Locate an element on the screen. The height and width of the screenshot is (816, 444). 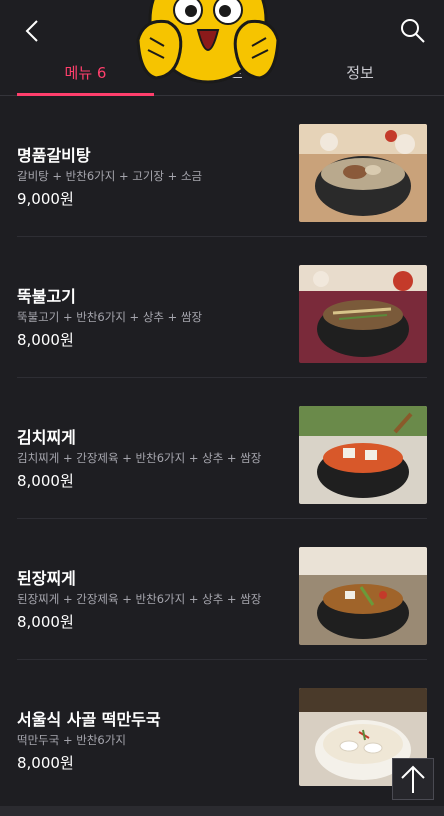
search-button is located at coordinates (413, 31).